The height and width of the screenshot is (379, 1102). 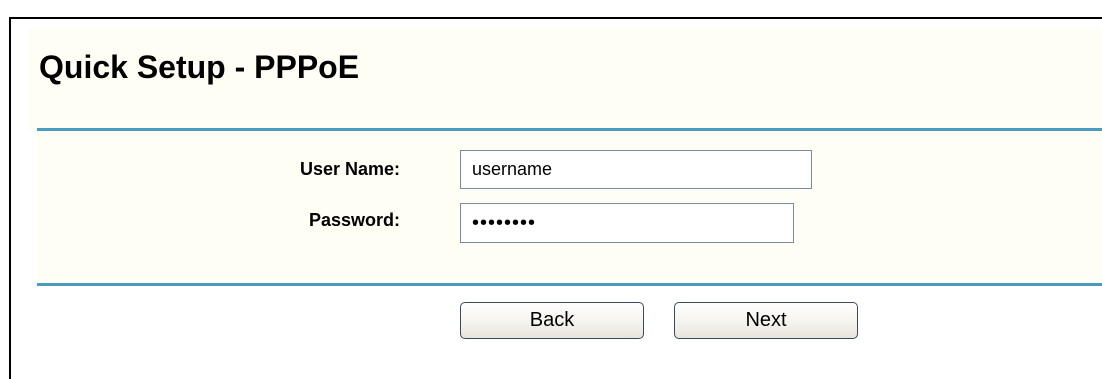 I want to click on user-name-label: User Name:, so click(x=349, y=169).